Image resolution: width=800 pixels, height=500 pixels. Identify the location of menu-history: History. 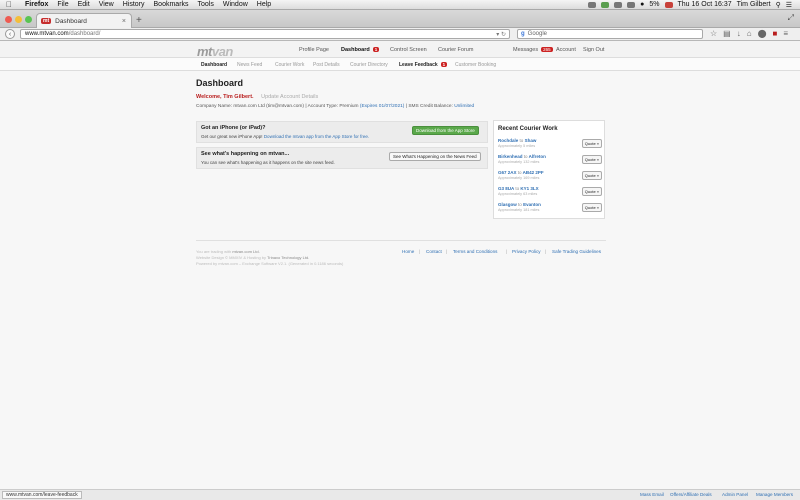
(134, 4).